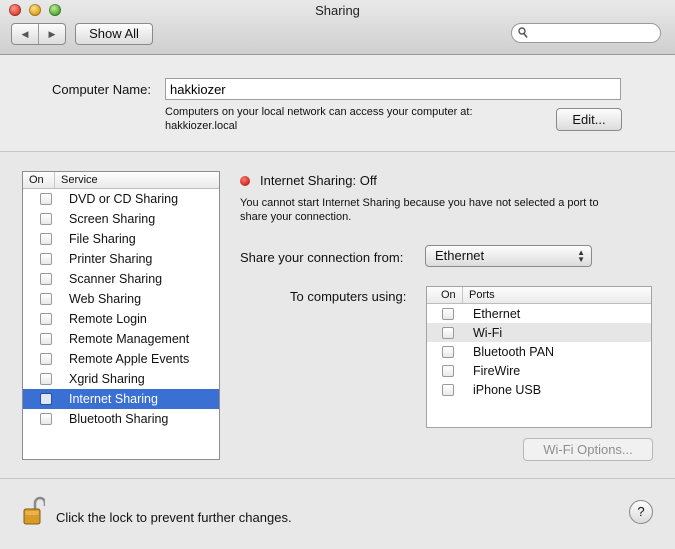 The width and height of the screenshot is (675, 549). Describe the element at coordinates (318, 180) in the screenshot. I see `service-status-title: Internet Sharing: Off` at that location.